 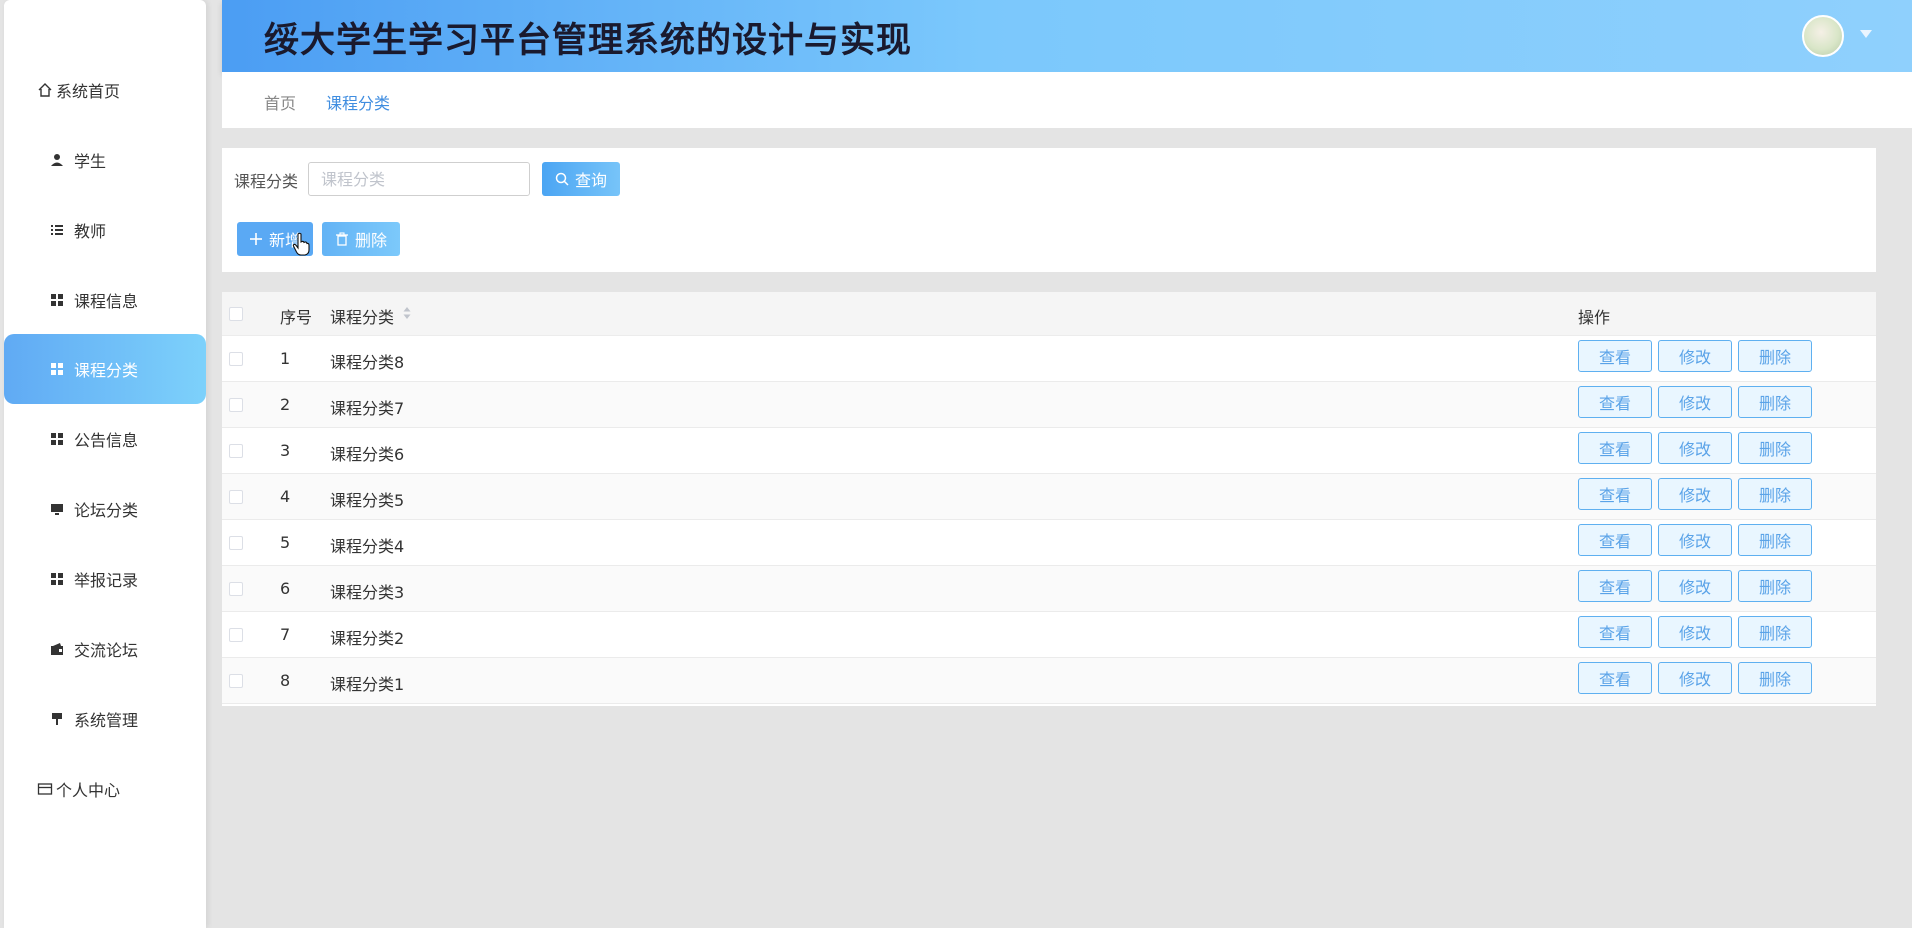 I want to click on table-header: 序号 课程分类 操作, so click(x=1049, y=314).